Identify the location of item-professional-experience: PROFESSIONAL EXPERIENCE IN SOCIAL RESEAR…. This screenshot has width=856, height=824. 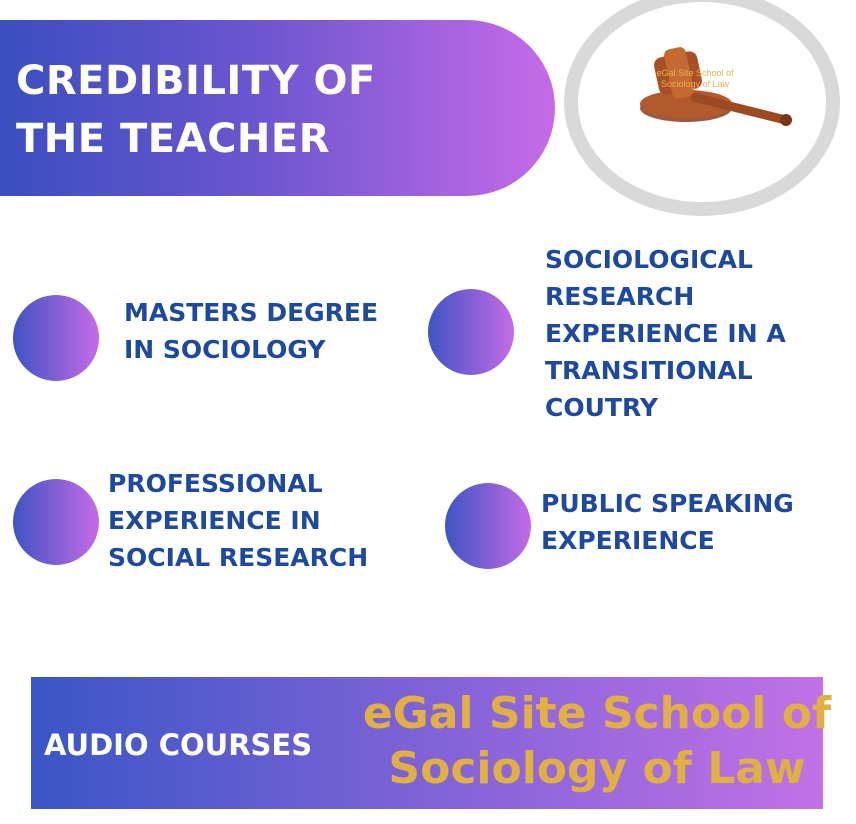
(238, 520).